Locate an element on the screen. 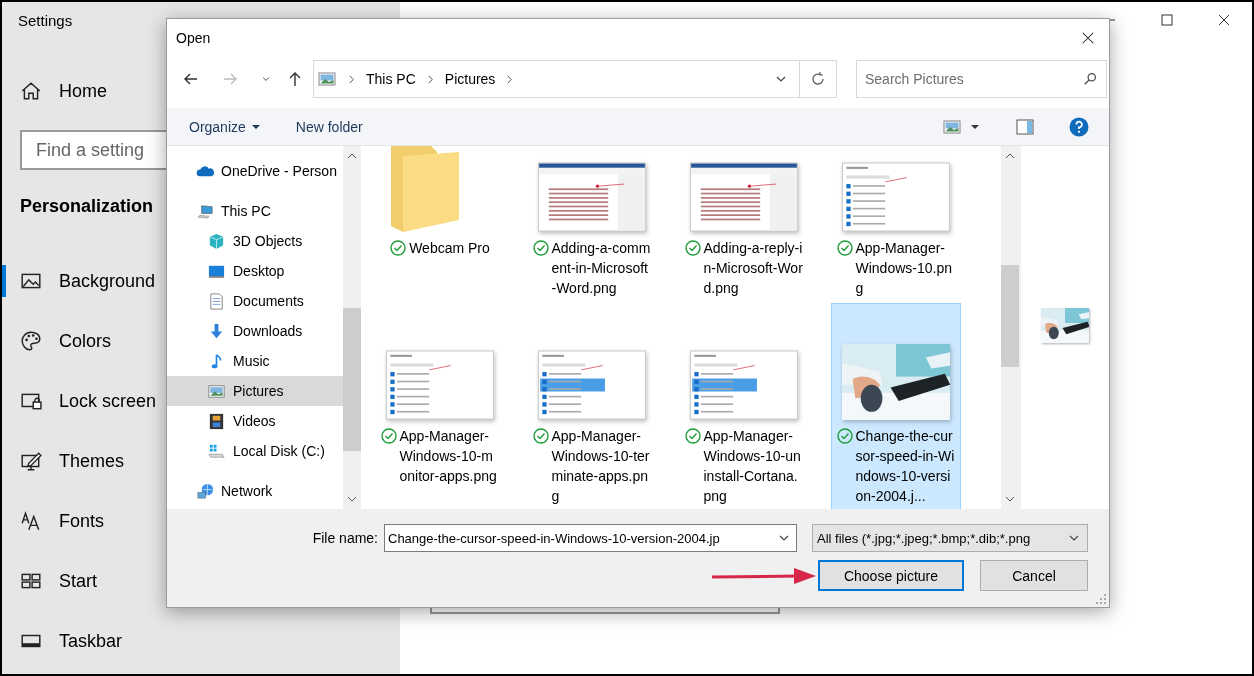  section-heading: Personalization is located at coordinates (87, 207).